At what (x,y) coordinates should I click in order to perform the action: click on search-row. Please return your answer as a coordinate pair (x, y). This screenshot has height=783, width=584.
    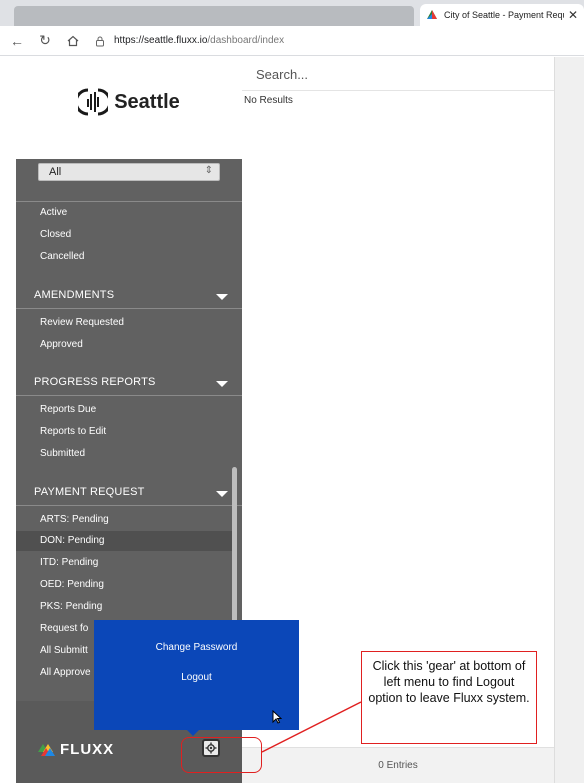
    Looking at the image, I should click on (398, 74).